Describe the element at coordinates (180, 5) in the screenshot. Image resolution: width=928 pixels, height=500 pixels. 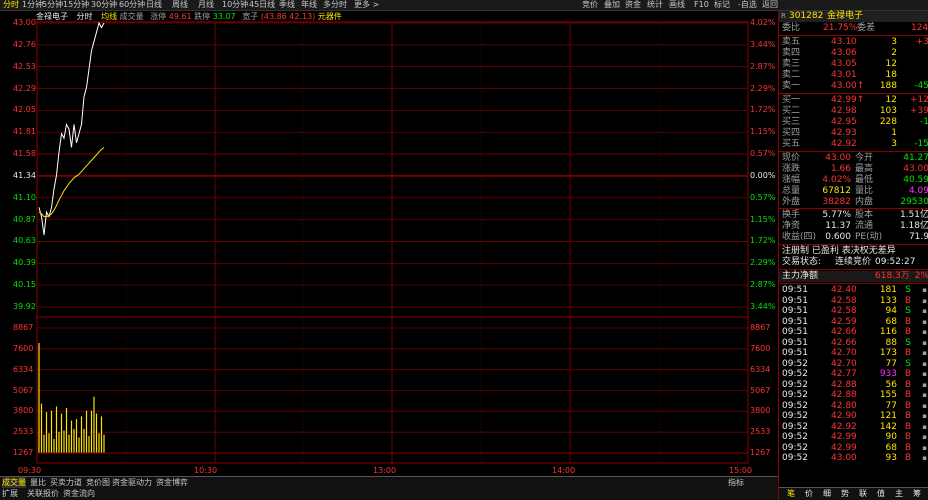
I see `period-tab-7: 周线` at that location.